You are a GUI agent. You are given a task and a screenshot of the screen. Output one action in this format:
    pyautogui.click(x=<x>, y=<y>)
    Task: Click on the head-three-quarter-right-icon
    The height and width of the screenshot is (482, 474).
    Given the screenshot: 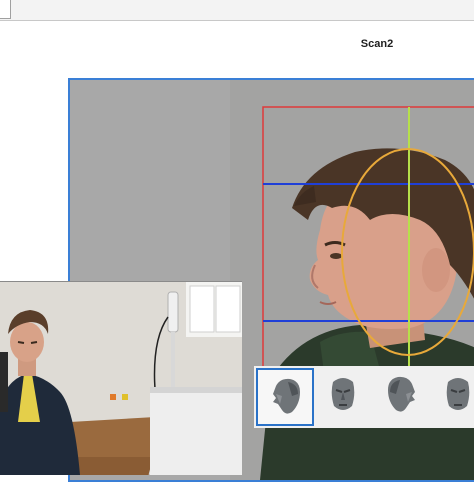 What is the action you would take?
    pyautogui.click(x=401, y=394)
    